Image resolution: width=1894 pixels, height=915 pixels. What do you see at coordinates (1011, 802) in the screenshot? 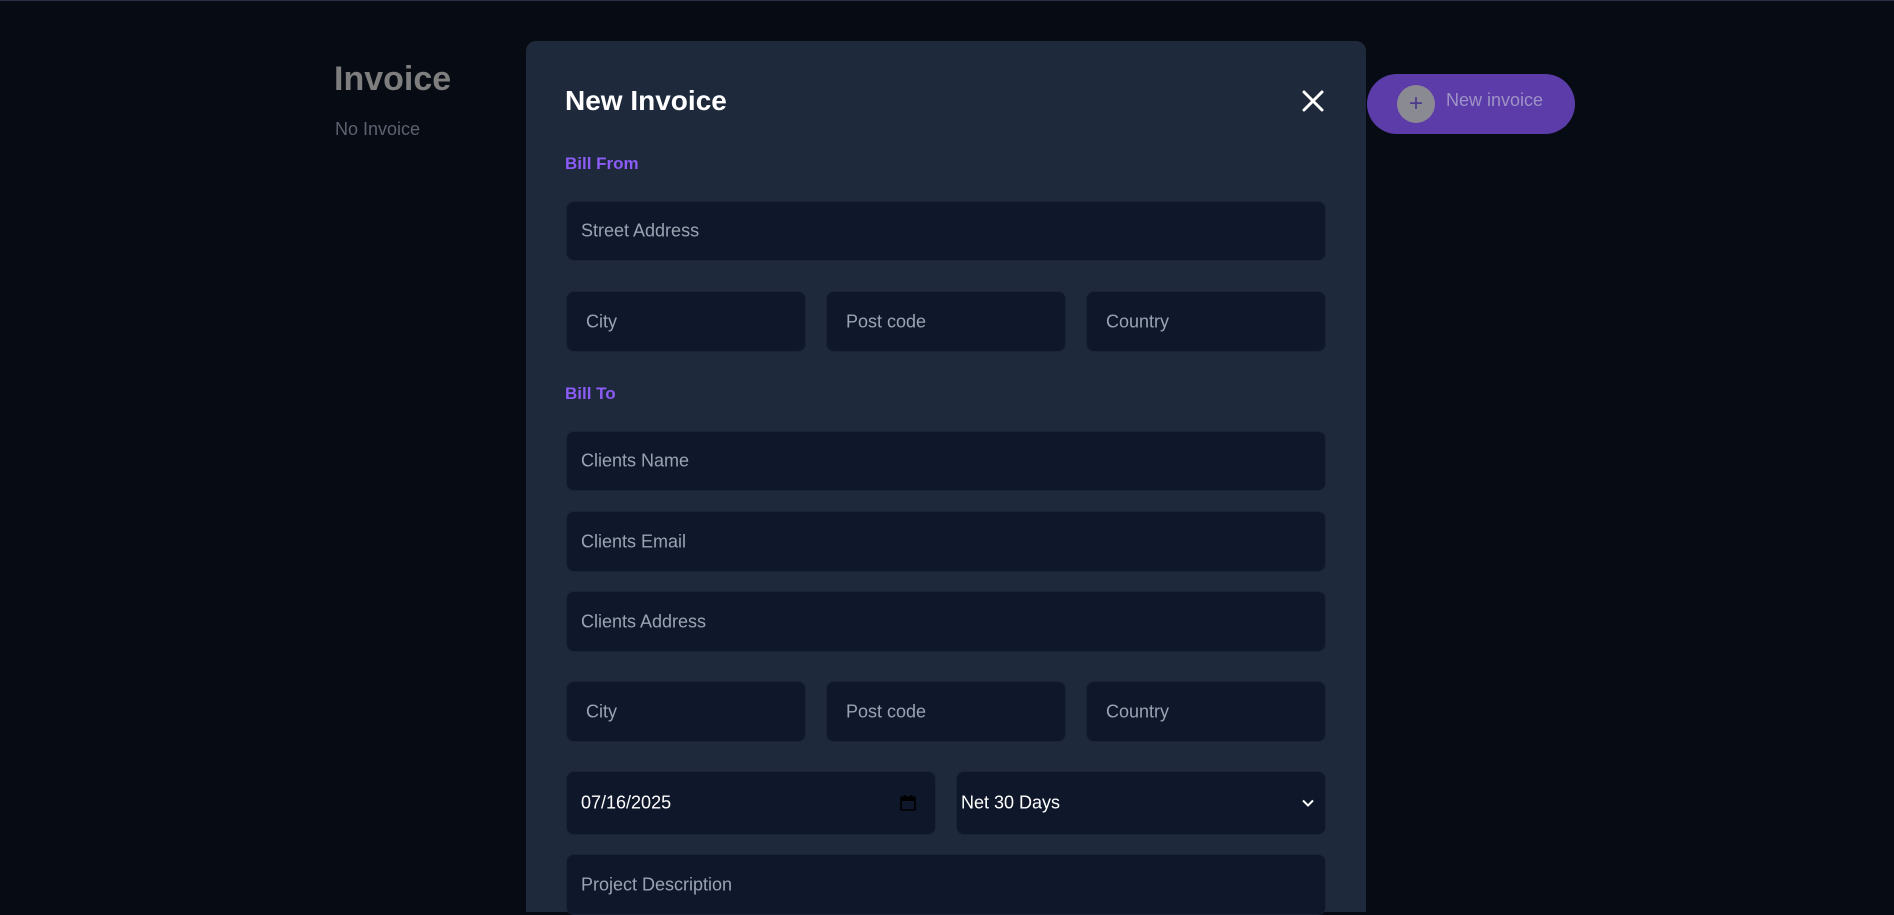
I see `payment-terms-value: Net 30 Days` at bounding box center [1011, 802].